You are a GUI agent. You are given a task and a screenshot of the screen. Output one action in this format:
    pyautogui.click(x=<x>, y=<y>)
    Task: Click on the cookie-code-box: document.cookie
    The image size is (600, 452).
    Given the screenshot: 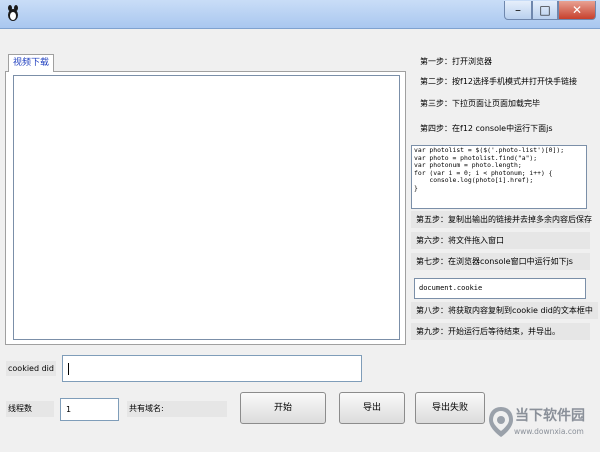 What is the action you would take?
    pyautogui.click(x=500, y=288)
    